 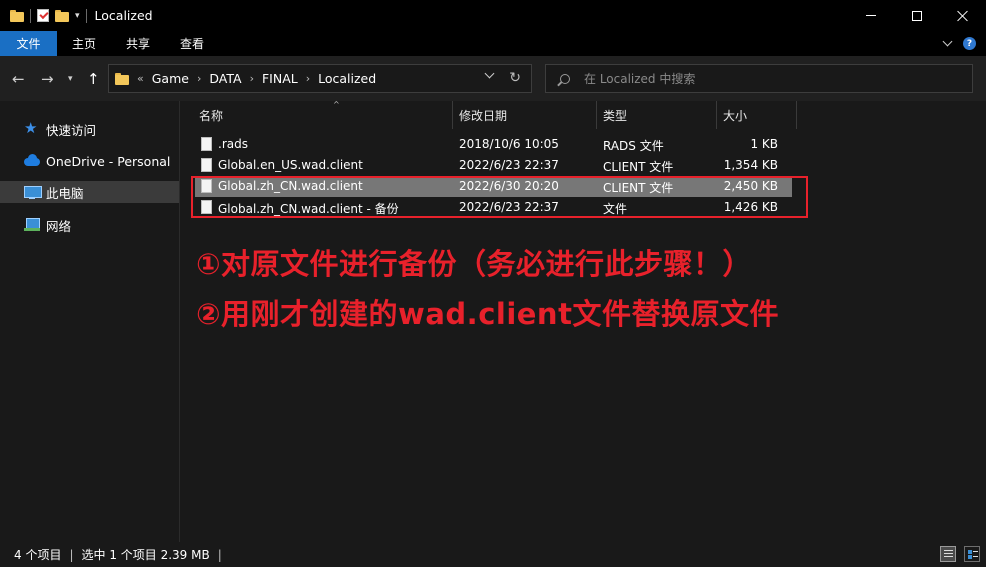 What do you see at coordinates (972, 554) in the screenshot?
I see `large-icons-view-icon` at bounding box center [972, 554].